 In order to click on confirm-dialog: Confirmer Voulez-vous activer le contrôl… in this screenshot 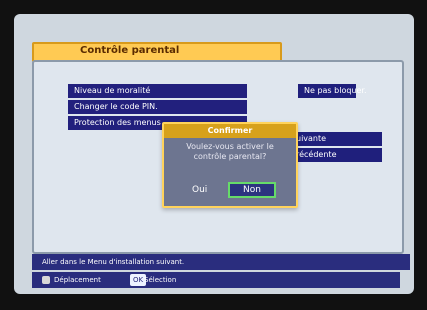, I will do `click(230, 165)`.